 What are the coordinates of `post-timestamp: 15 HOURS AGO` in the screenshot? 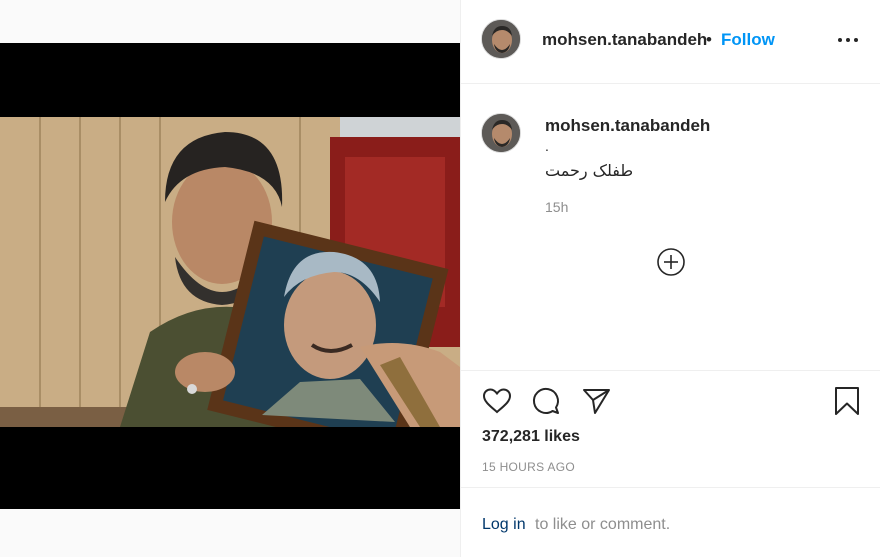 It's located at (528, 467).